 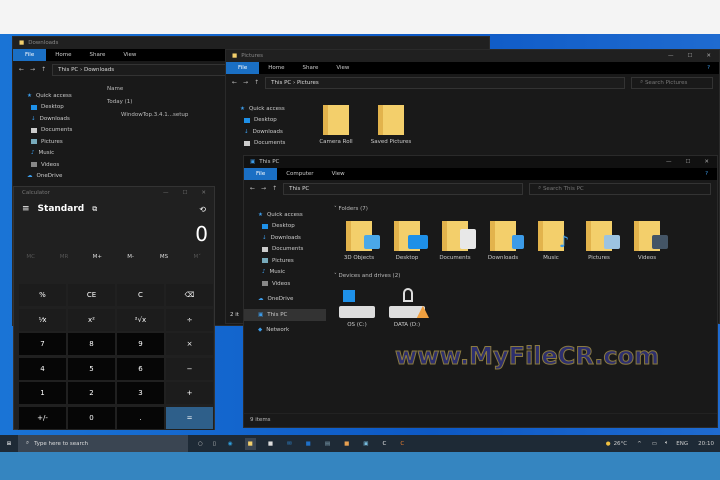 What do you see at coordinates (214, 444) in the screenshot?
I see `task-view-icon: ▯` at bounding box center [214, 444].